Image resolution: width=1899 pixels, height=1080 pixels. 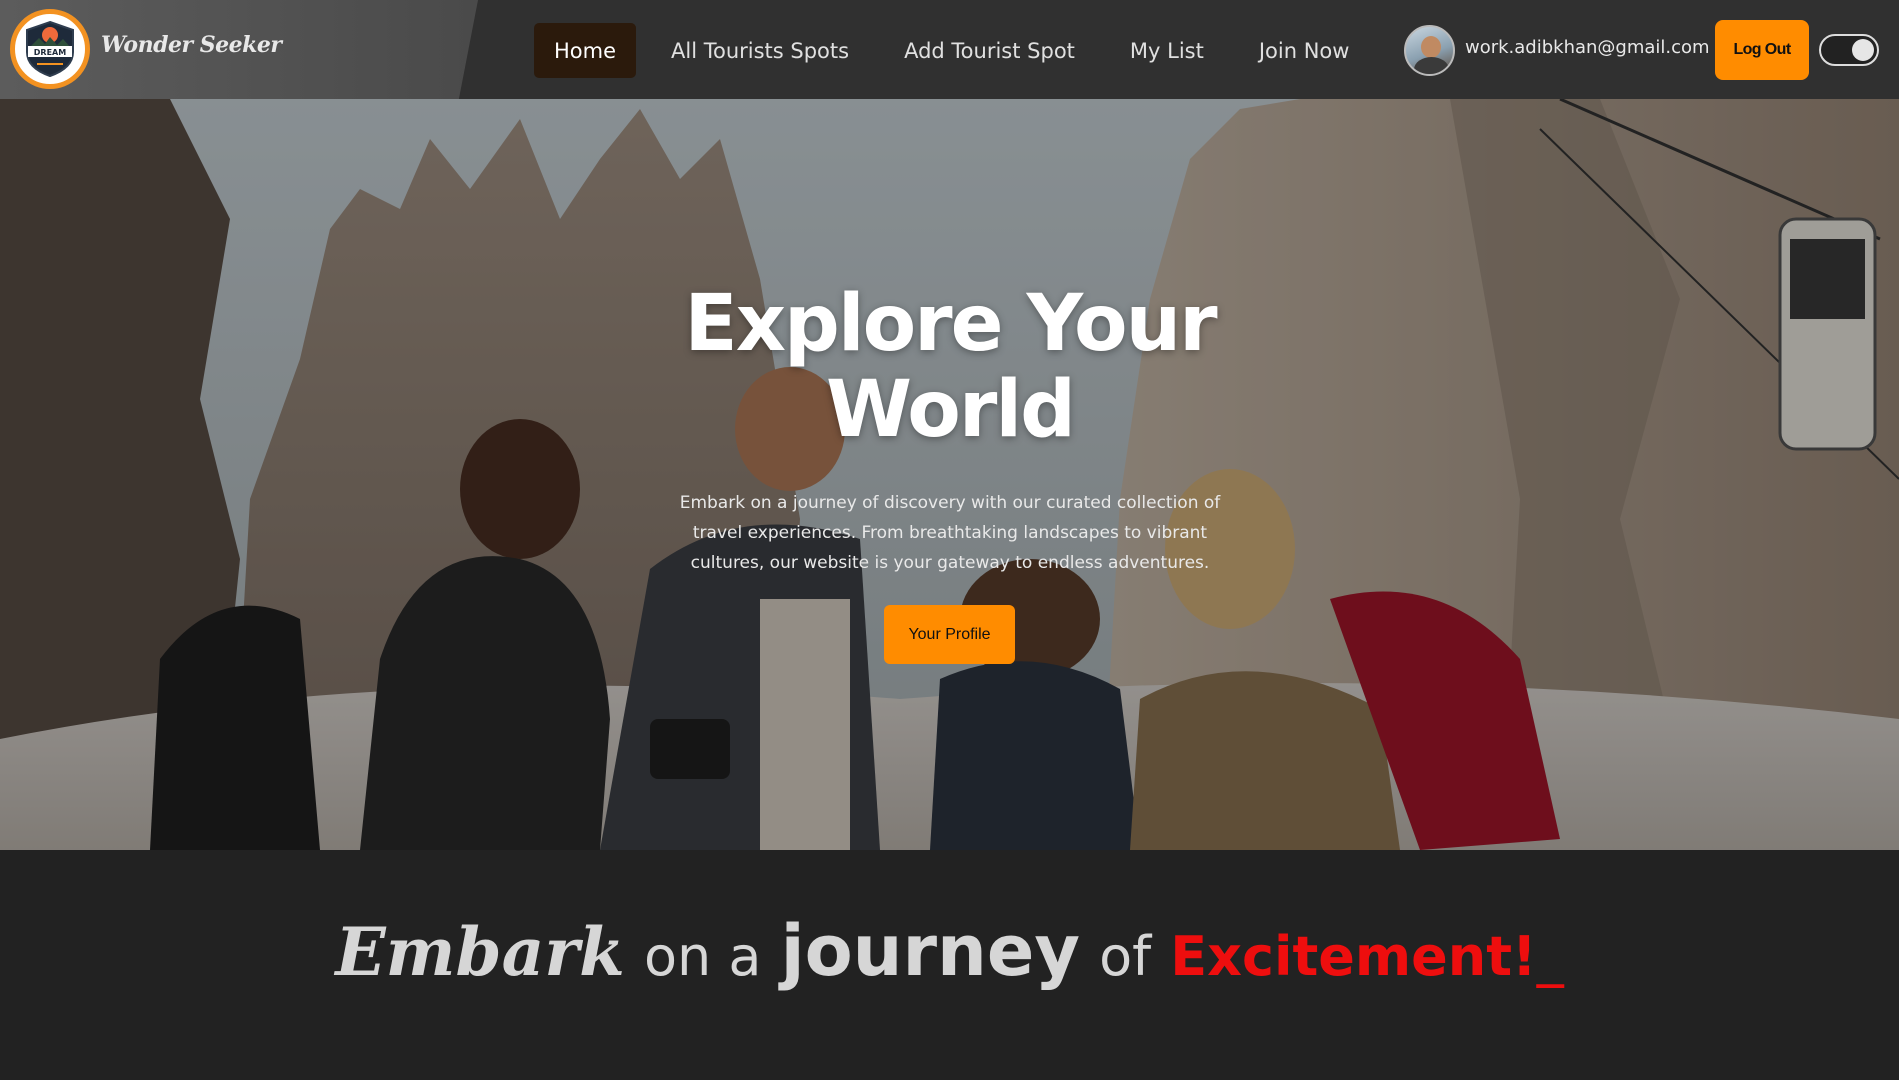 I want to click on tagline-of: of, so click(x=1125, y=956).